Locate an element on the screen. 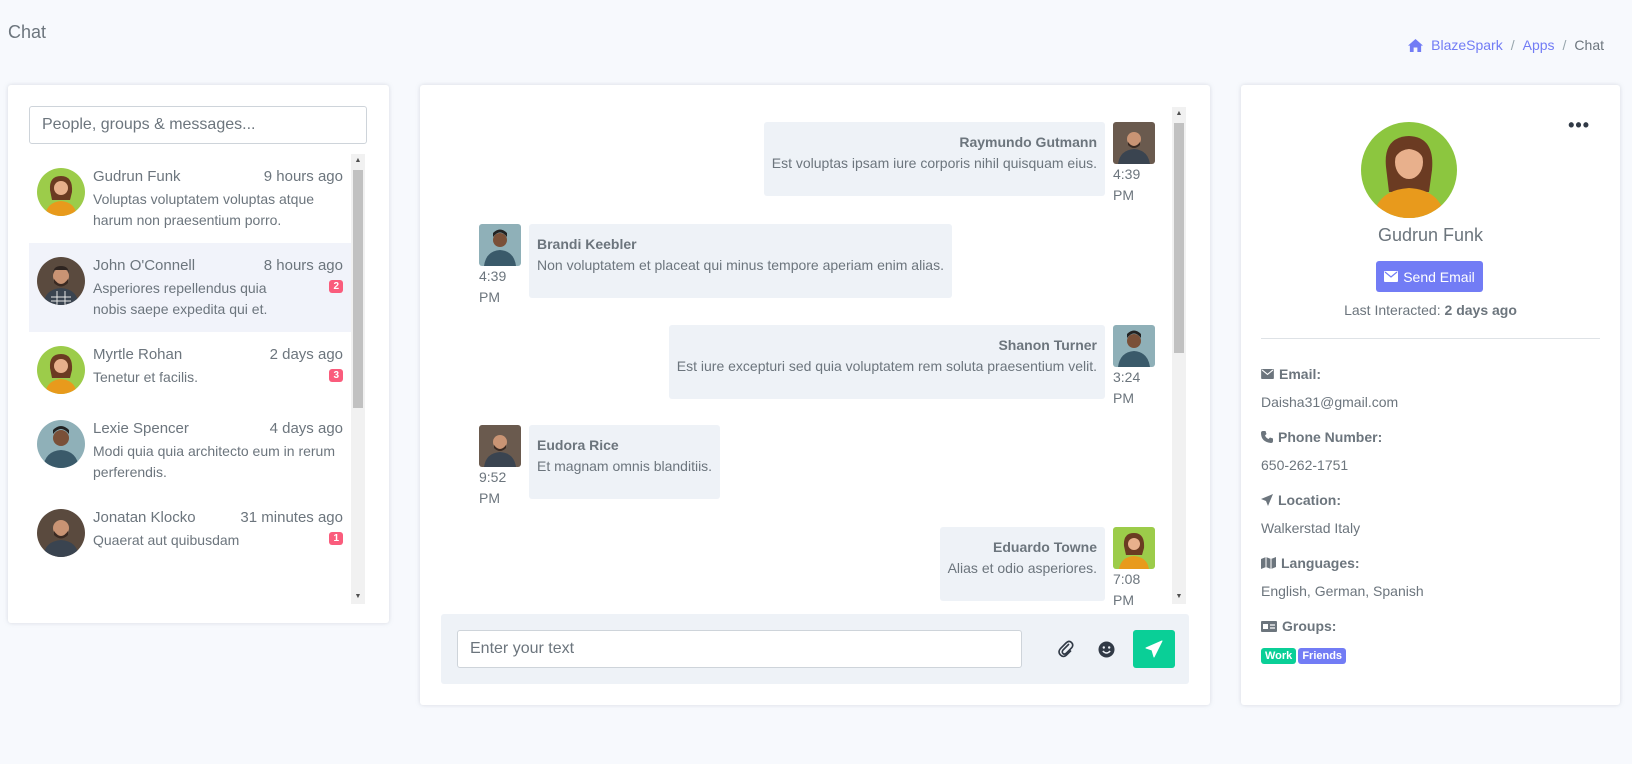 This screenshot has height=764, width=1632. email-info: Email: Daisha31@gmail.com is located at coordinates (1329, 388).